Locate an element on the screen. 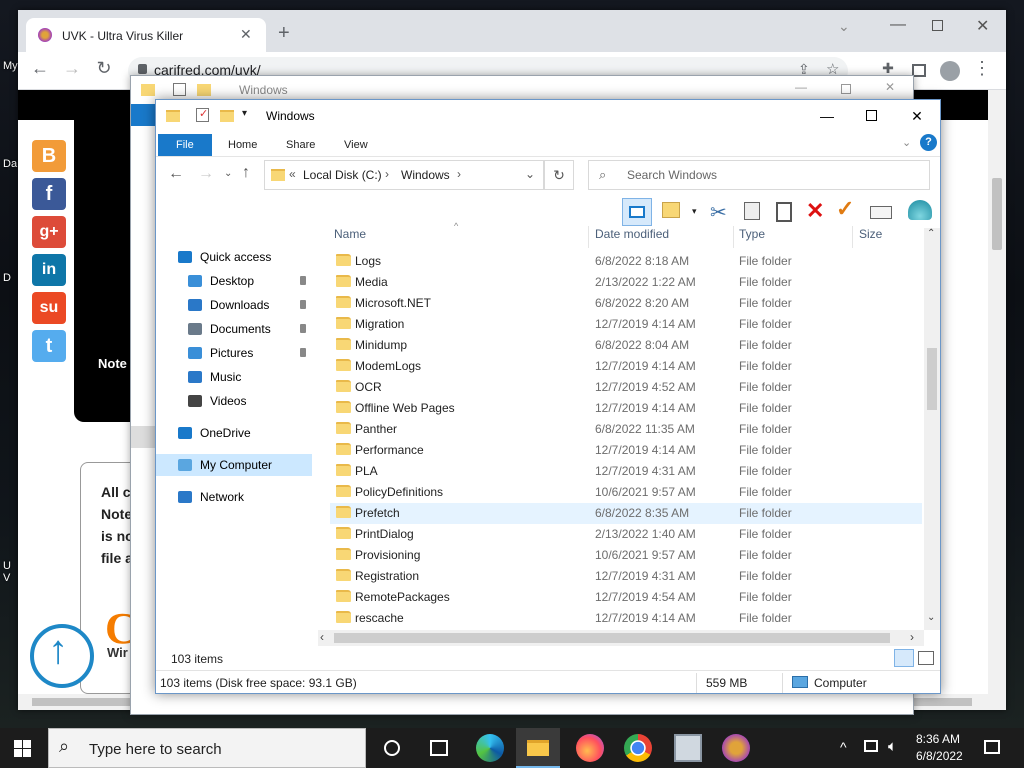 The height and width of the screenshot is (768, 1024). new-tab-icon: + is located at coordinates (284, 33).